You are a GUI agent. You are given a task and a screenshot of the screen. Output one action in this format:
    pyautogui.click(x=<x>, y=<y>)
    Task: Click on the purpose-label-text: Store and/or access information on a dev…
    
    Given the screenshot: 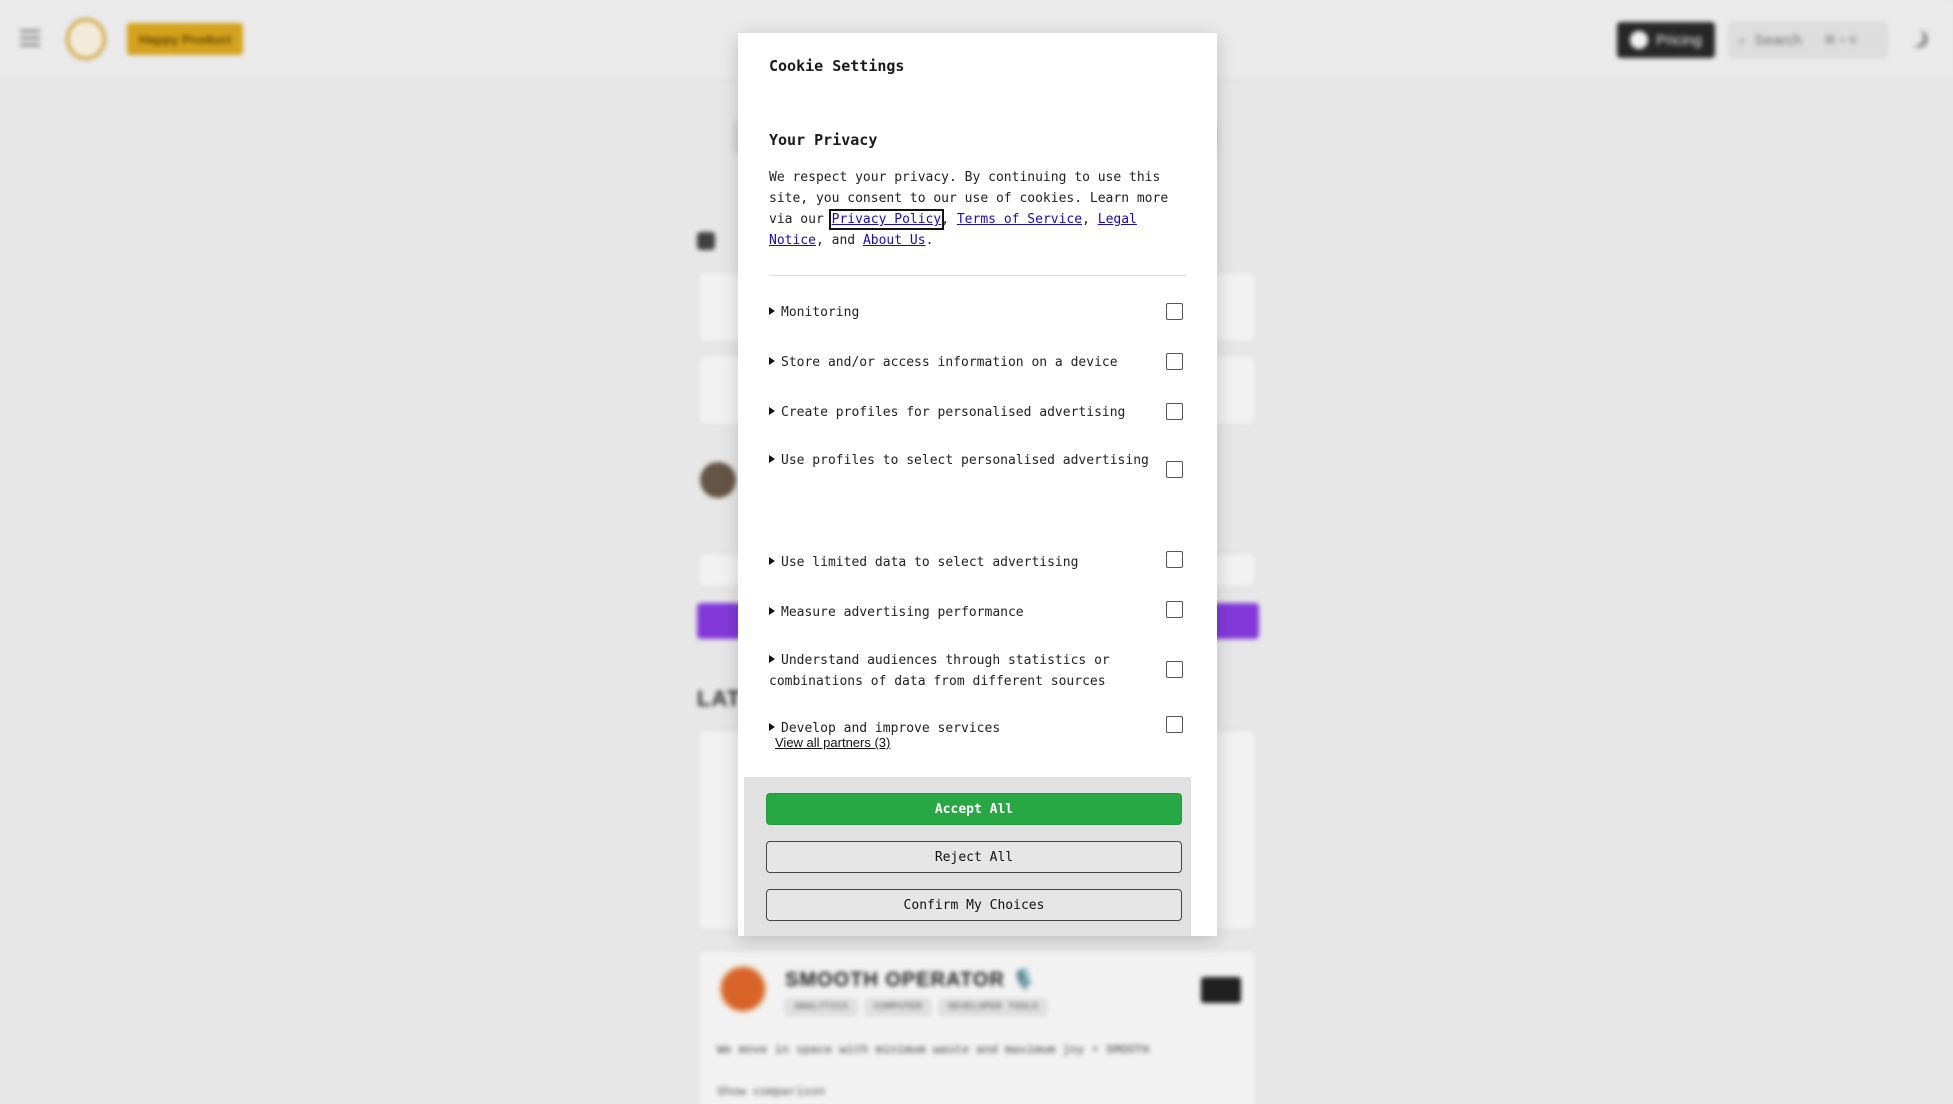 What is the action you would take?
    pyautogui.click(x=949, y=362)
    